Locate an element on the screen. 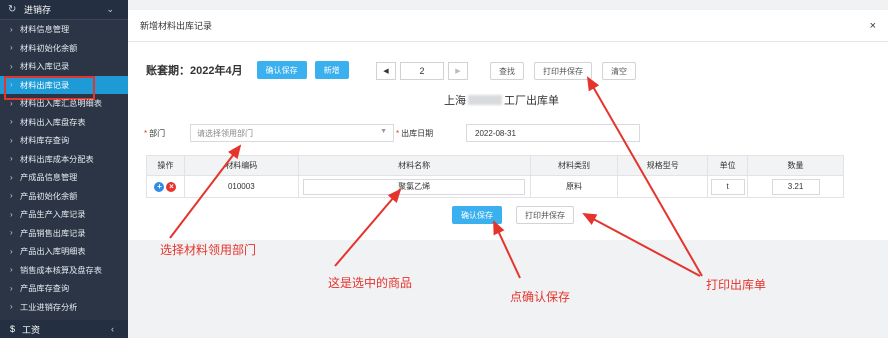  sidebar-item-label: 产品初始化余额 is located at coordinates (49, 196).